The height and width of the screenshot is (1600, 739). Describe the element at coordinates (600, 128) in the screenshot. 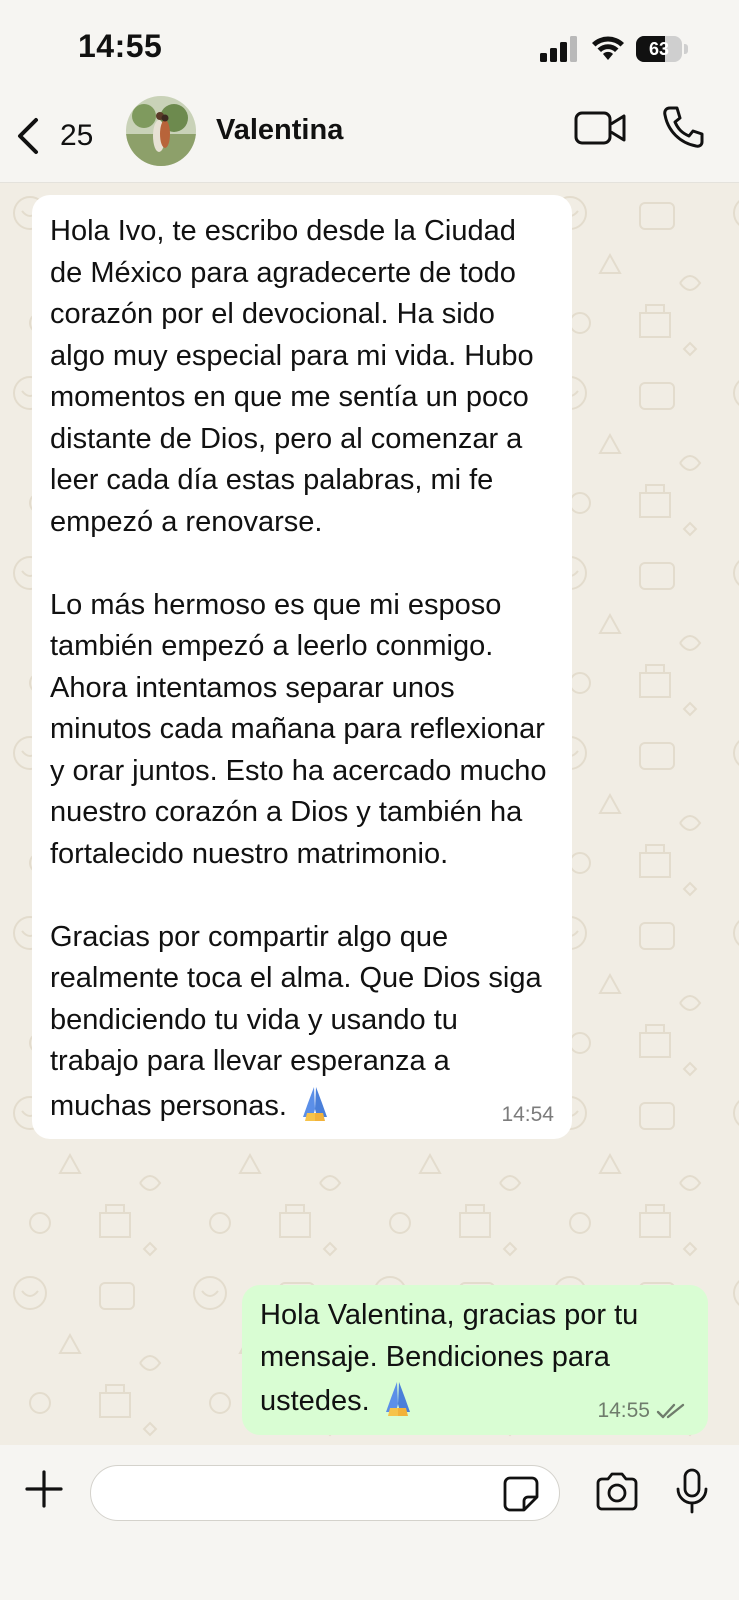

I see `video-call-icon` at that location.